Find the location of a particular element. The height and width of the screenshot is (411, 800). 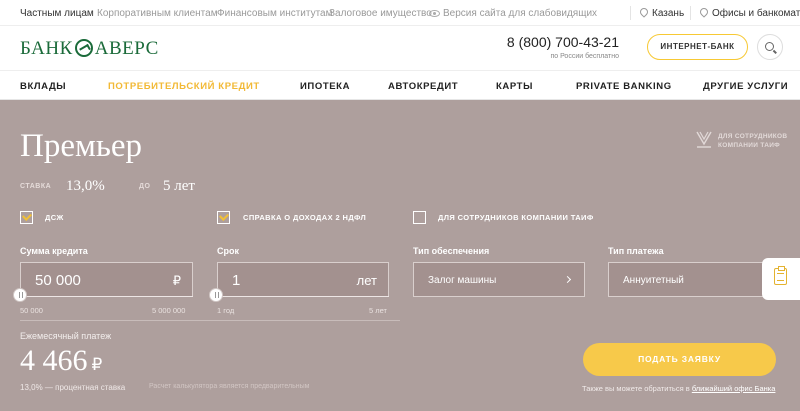

bank-logo: БАНК АВЕРС is located at coordinates (89, 49).